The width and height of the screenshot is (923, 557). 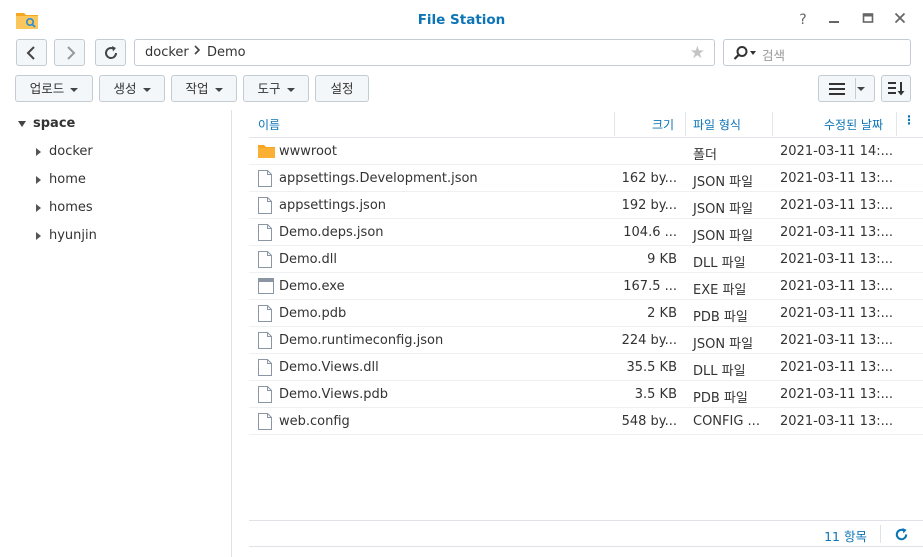 I want to click on column-header-name: 이름, so click(x=269, y=124).